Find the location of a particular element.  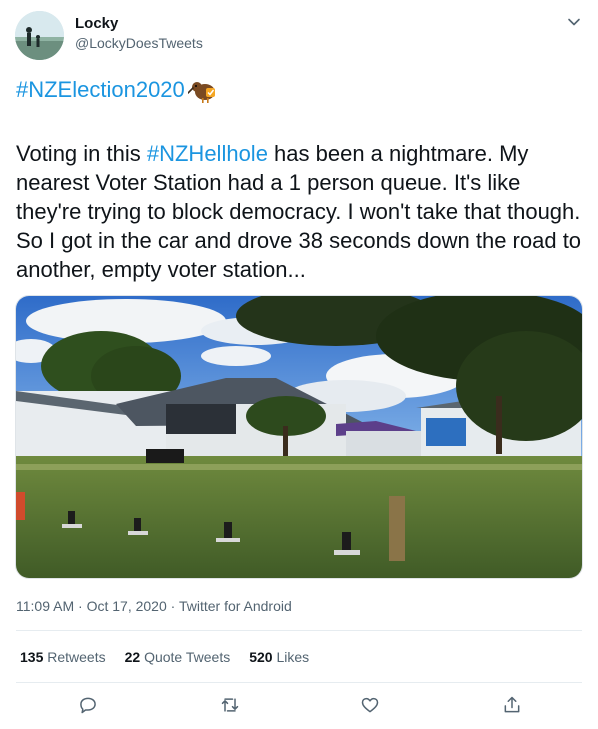

likes-stat: 520 Likes is located at coordinates (279, 657).